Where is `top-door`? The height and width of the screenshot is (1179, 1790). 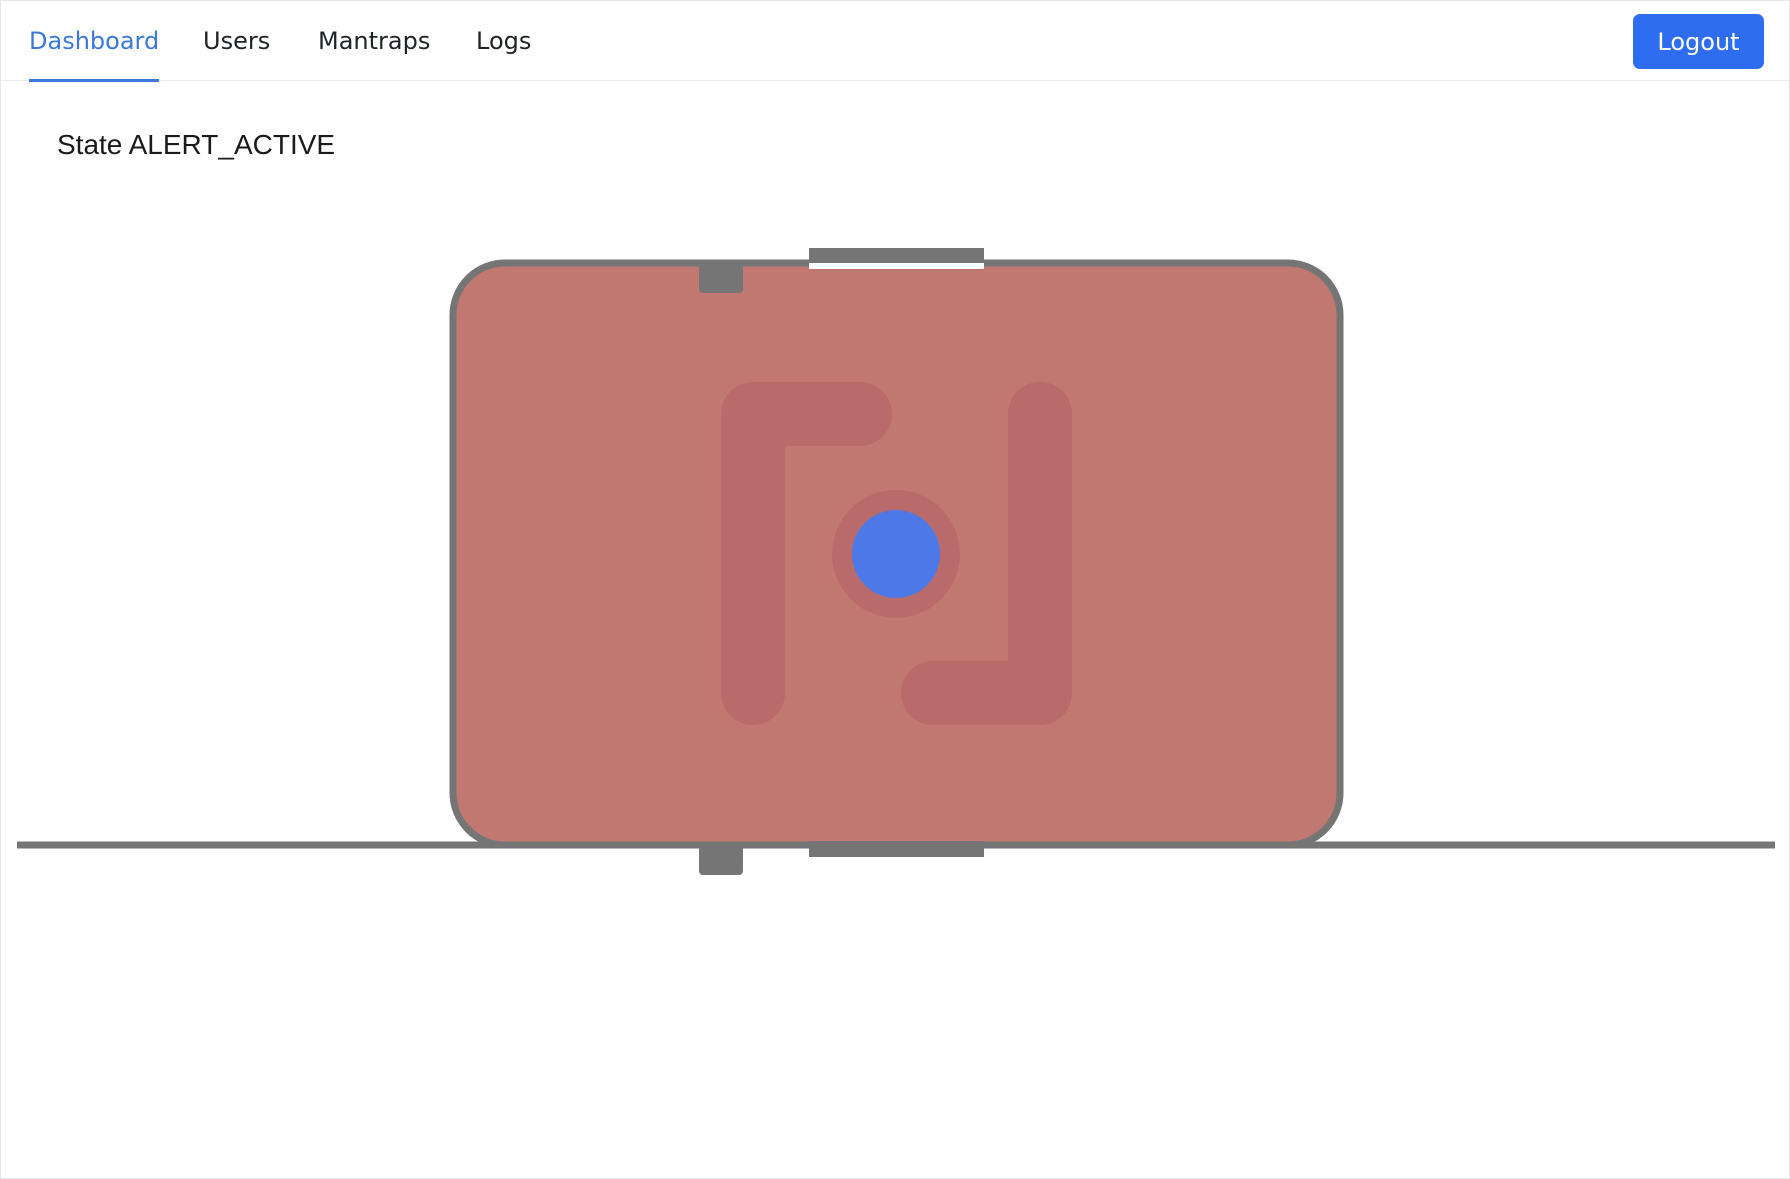 top-door is located at coordinates (896, 256).